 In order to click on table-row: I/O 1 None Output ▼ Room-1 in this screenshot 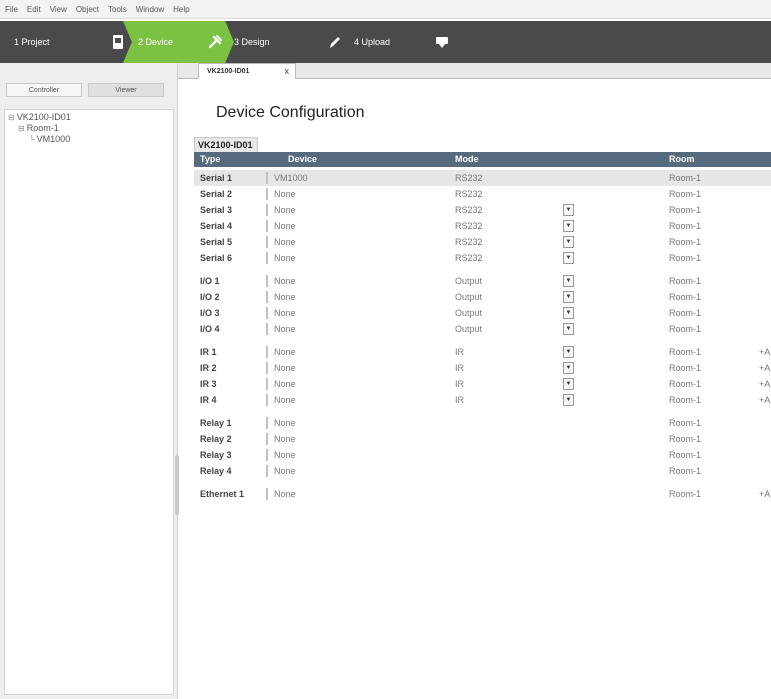, I will do `click(482, 281)`.